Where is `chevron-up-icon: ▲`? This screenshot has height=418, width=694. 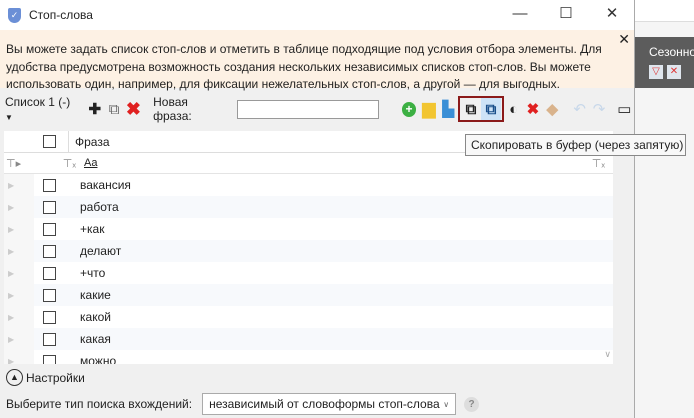 chevron-up-icon: ▲ is located at coordinates (14, 377).